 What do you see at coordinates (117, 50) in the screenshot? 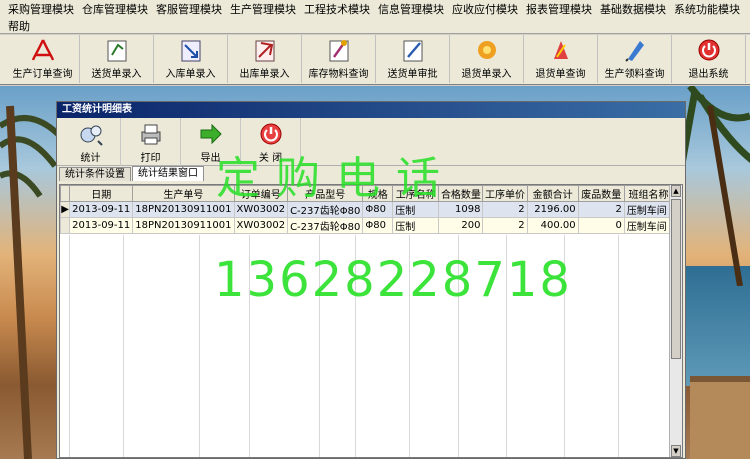
I see `delivery-note-icon` at bounding box center [117, 50].